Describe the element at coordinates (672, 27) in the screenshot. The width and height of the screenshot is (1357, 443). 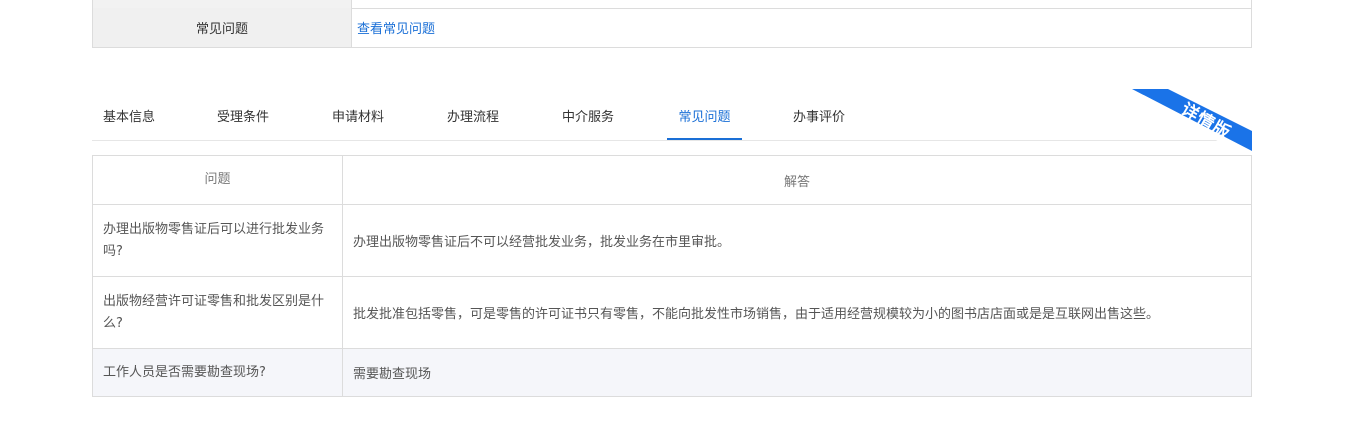
I see `summary-table-row: 常见问题 查看常见问题` at that location.